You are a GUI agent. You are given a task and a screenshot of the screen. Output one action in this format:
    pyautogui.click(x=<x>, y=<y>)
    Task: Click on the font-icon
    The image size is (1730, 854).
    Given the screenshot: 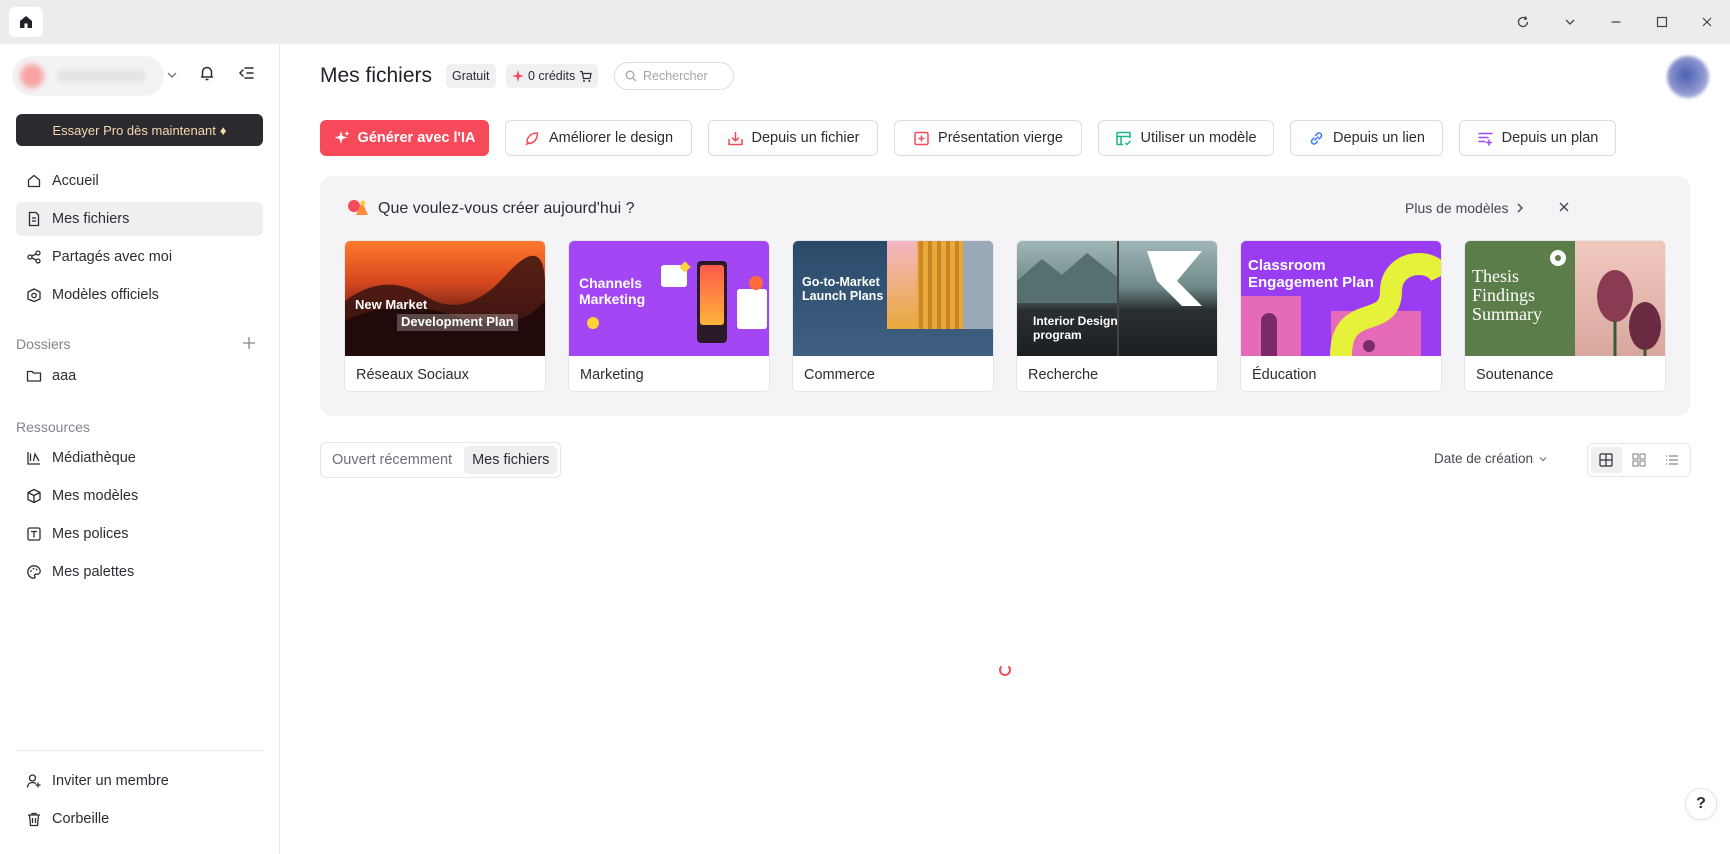 What is the action you would take?
    pyautogui.click(x=34, y=534)
    